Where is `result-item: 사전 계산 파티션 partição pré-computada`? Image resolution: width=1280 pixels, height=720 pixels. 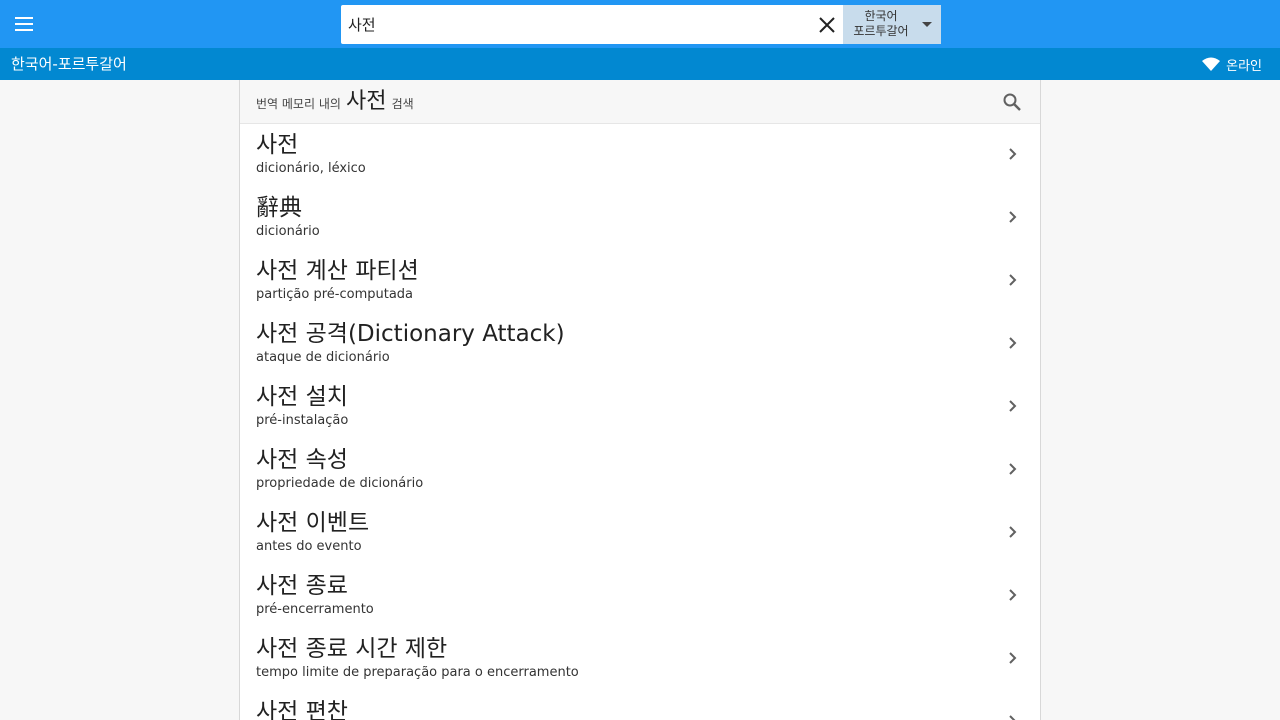 result-item: 사전 계산 파티션 partição pré-computada is located at coordinates (640, 281).